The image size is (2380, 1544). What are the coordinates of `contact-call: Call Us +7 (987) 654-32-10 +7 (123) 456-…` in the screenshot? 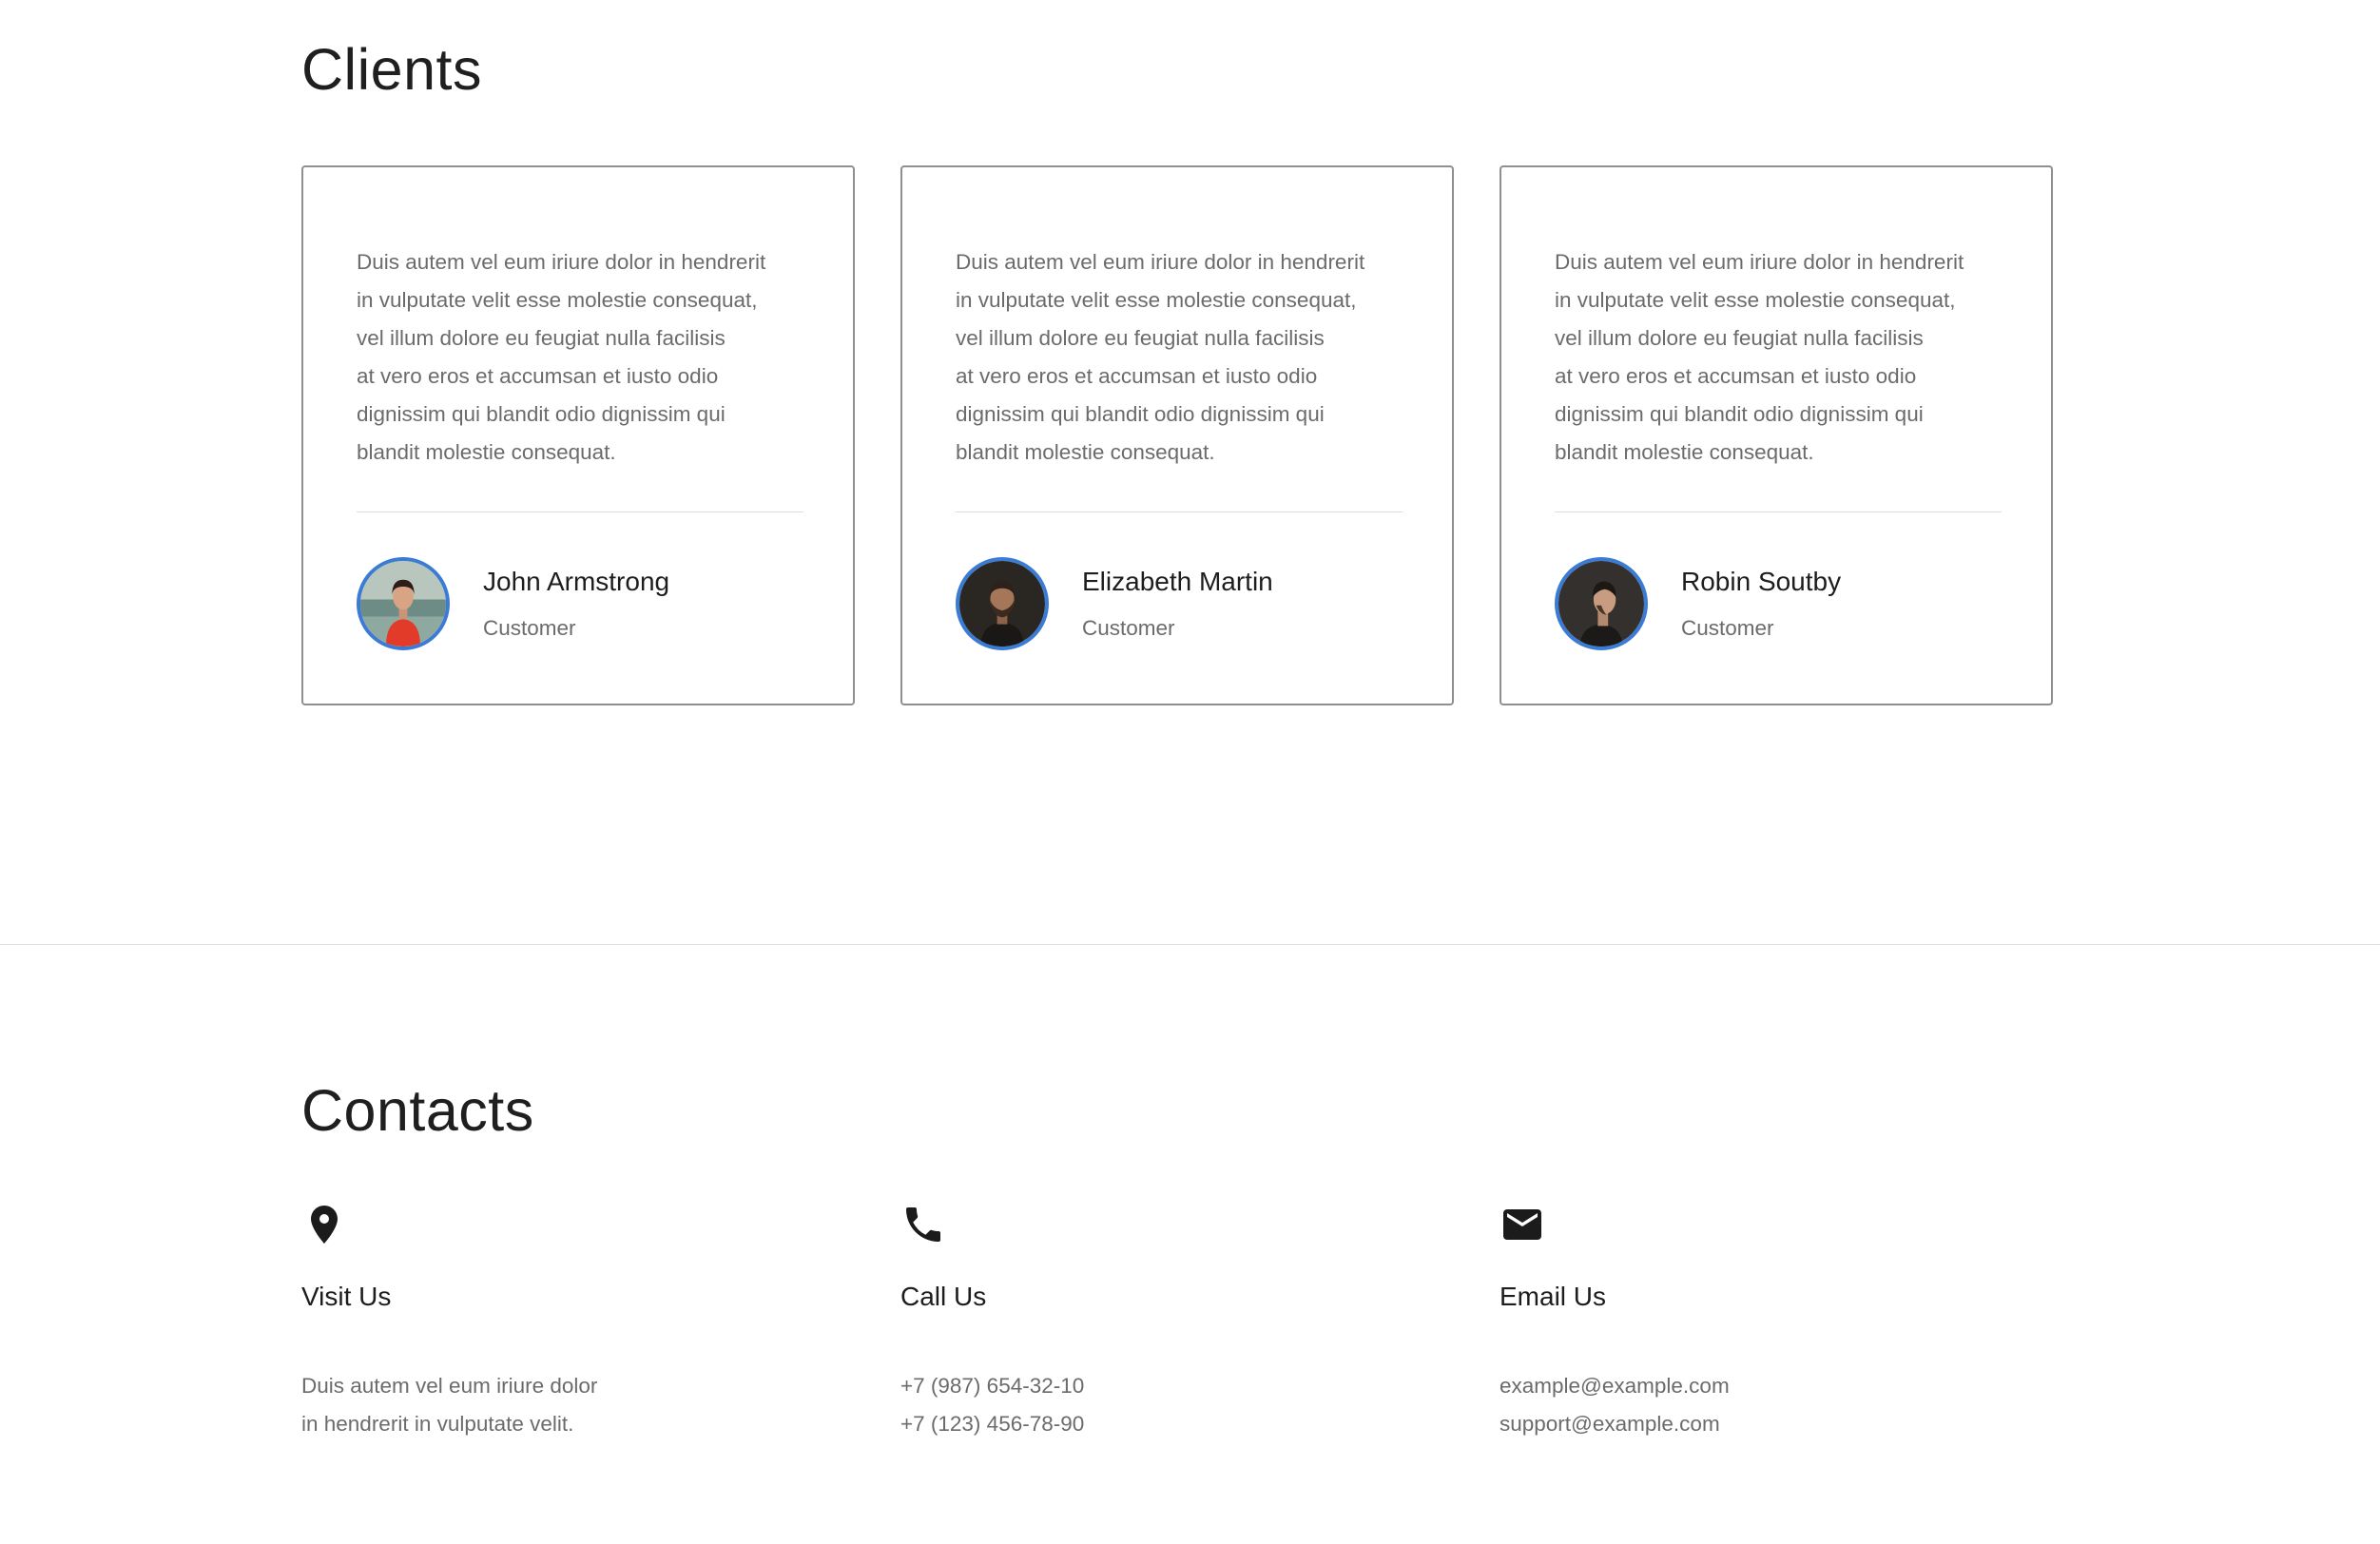 It's located at (1177, 1325).